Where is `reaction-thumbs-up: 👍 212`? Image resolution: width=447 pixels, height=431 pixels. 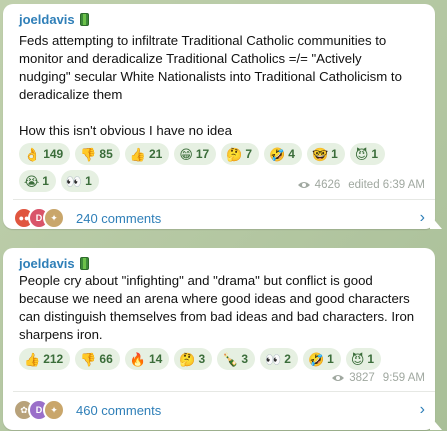 reaction-thumbs-up: 👍 212 is located at coordinates (45, 359).